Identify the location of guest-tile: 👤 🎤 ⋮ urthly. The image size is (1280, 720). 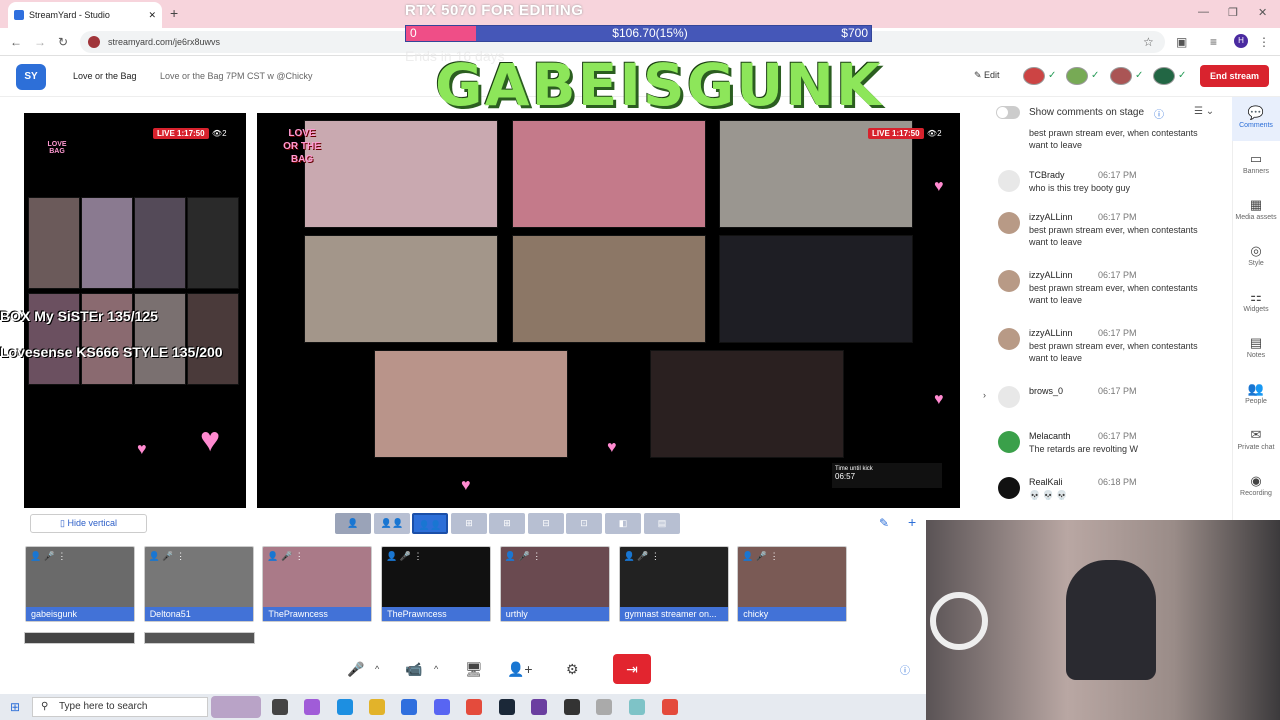
(554, 584).